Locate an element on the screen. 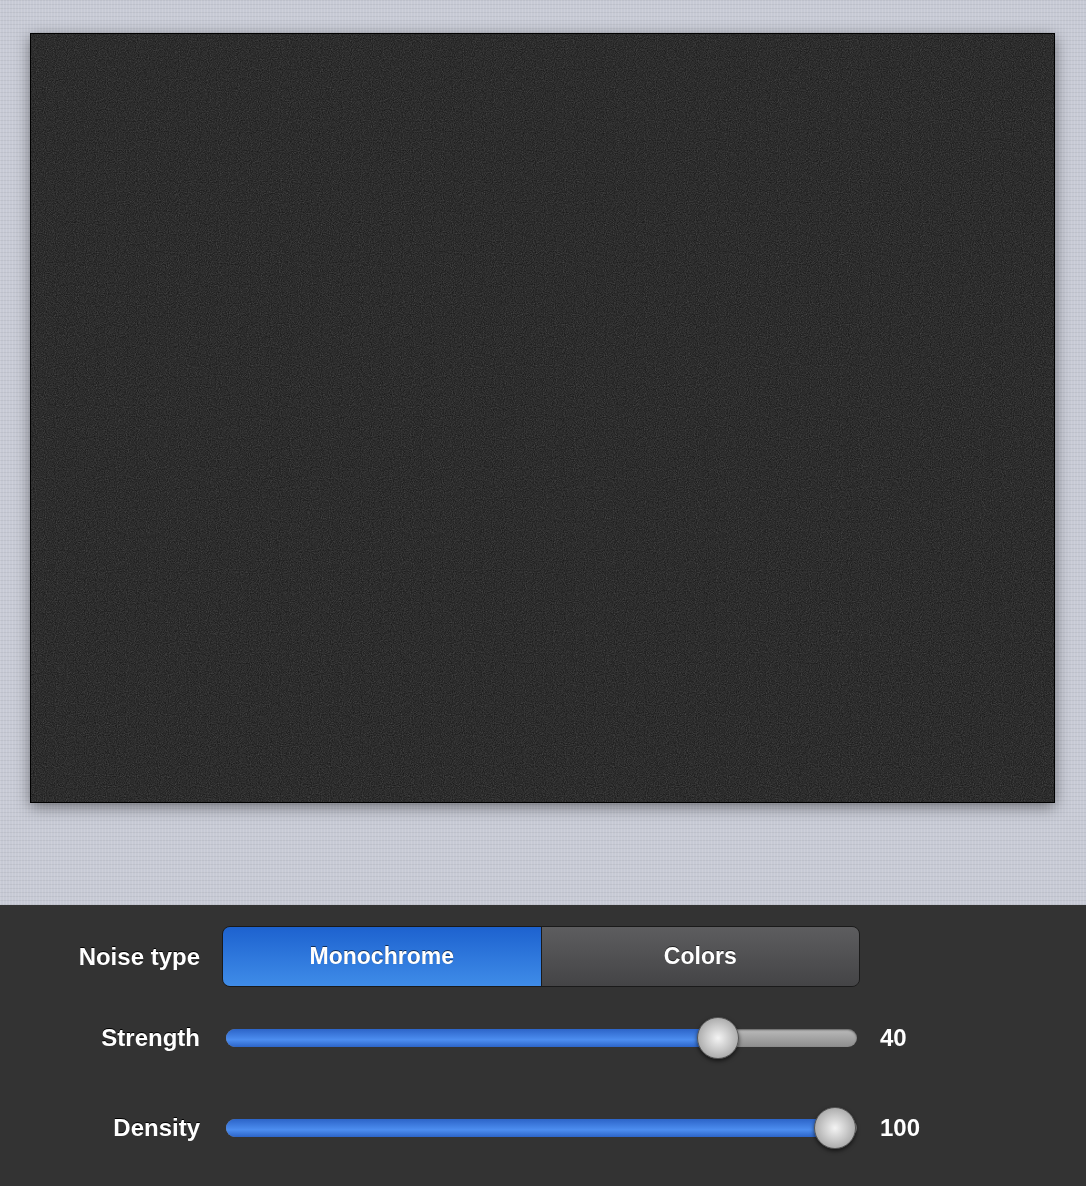 The height and width of the screenshot is (1186, 1086). noise-type-label: Noise type is located at coordinates (138, 956).